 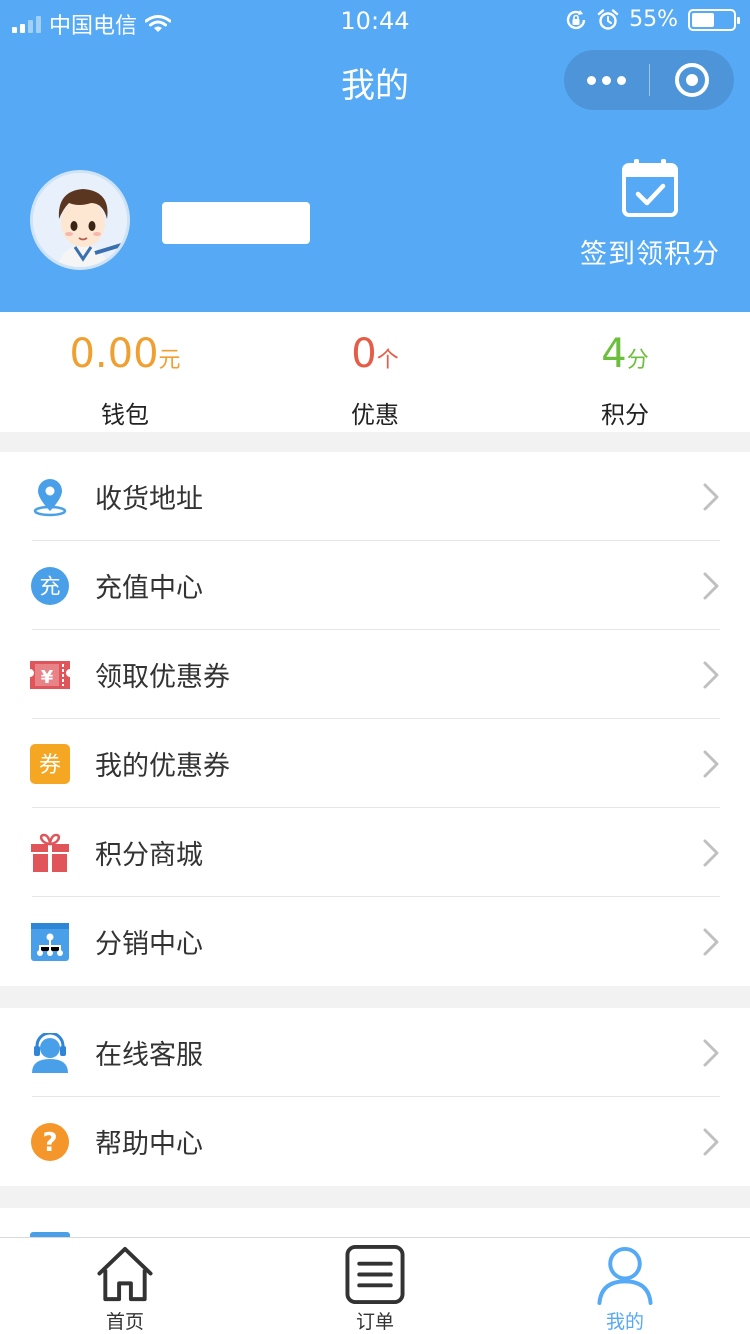 I want to click on close-miniprogram-button, so click(x=692, y=80).